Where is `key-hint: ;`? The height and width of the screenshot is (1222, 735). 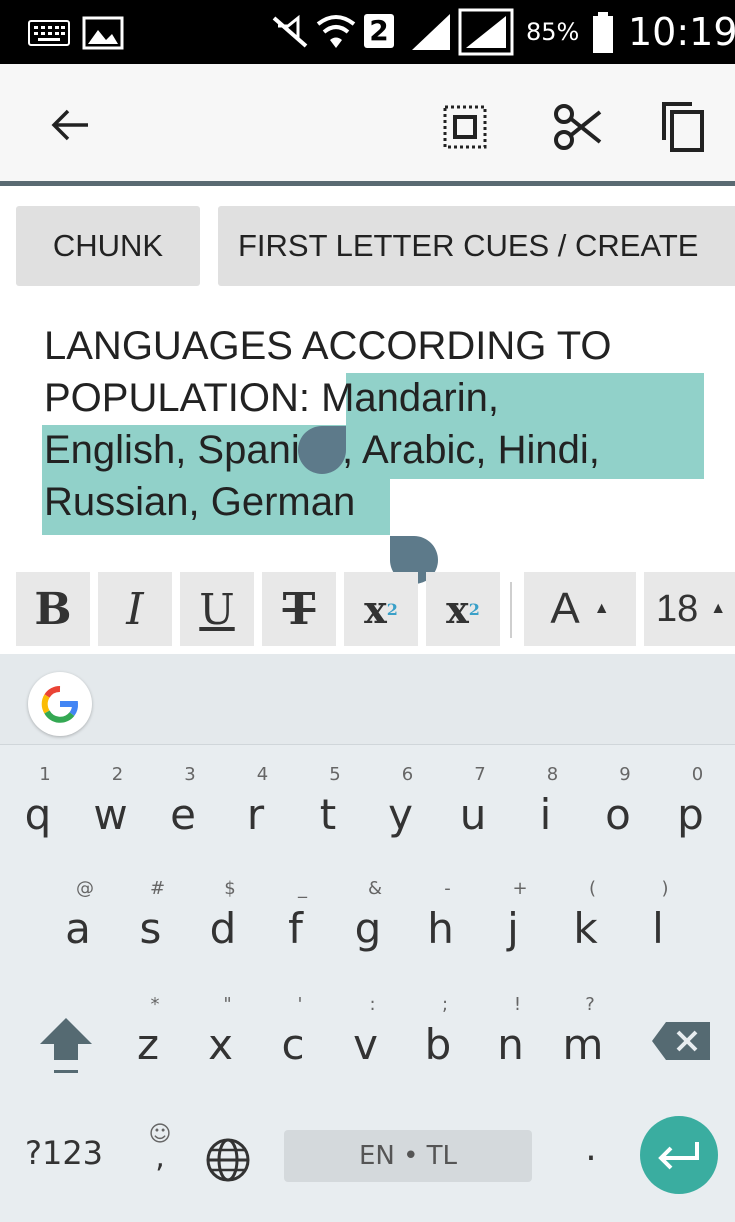 key-hint: ; is located at coordinates (445, 1004).